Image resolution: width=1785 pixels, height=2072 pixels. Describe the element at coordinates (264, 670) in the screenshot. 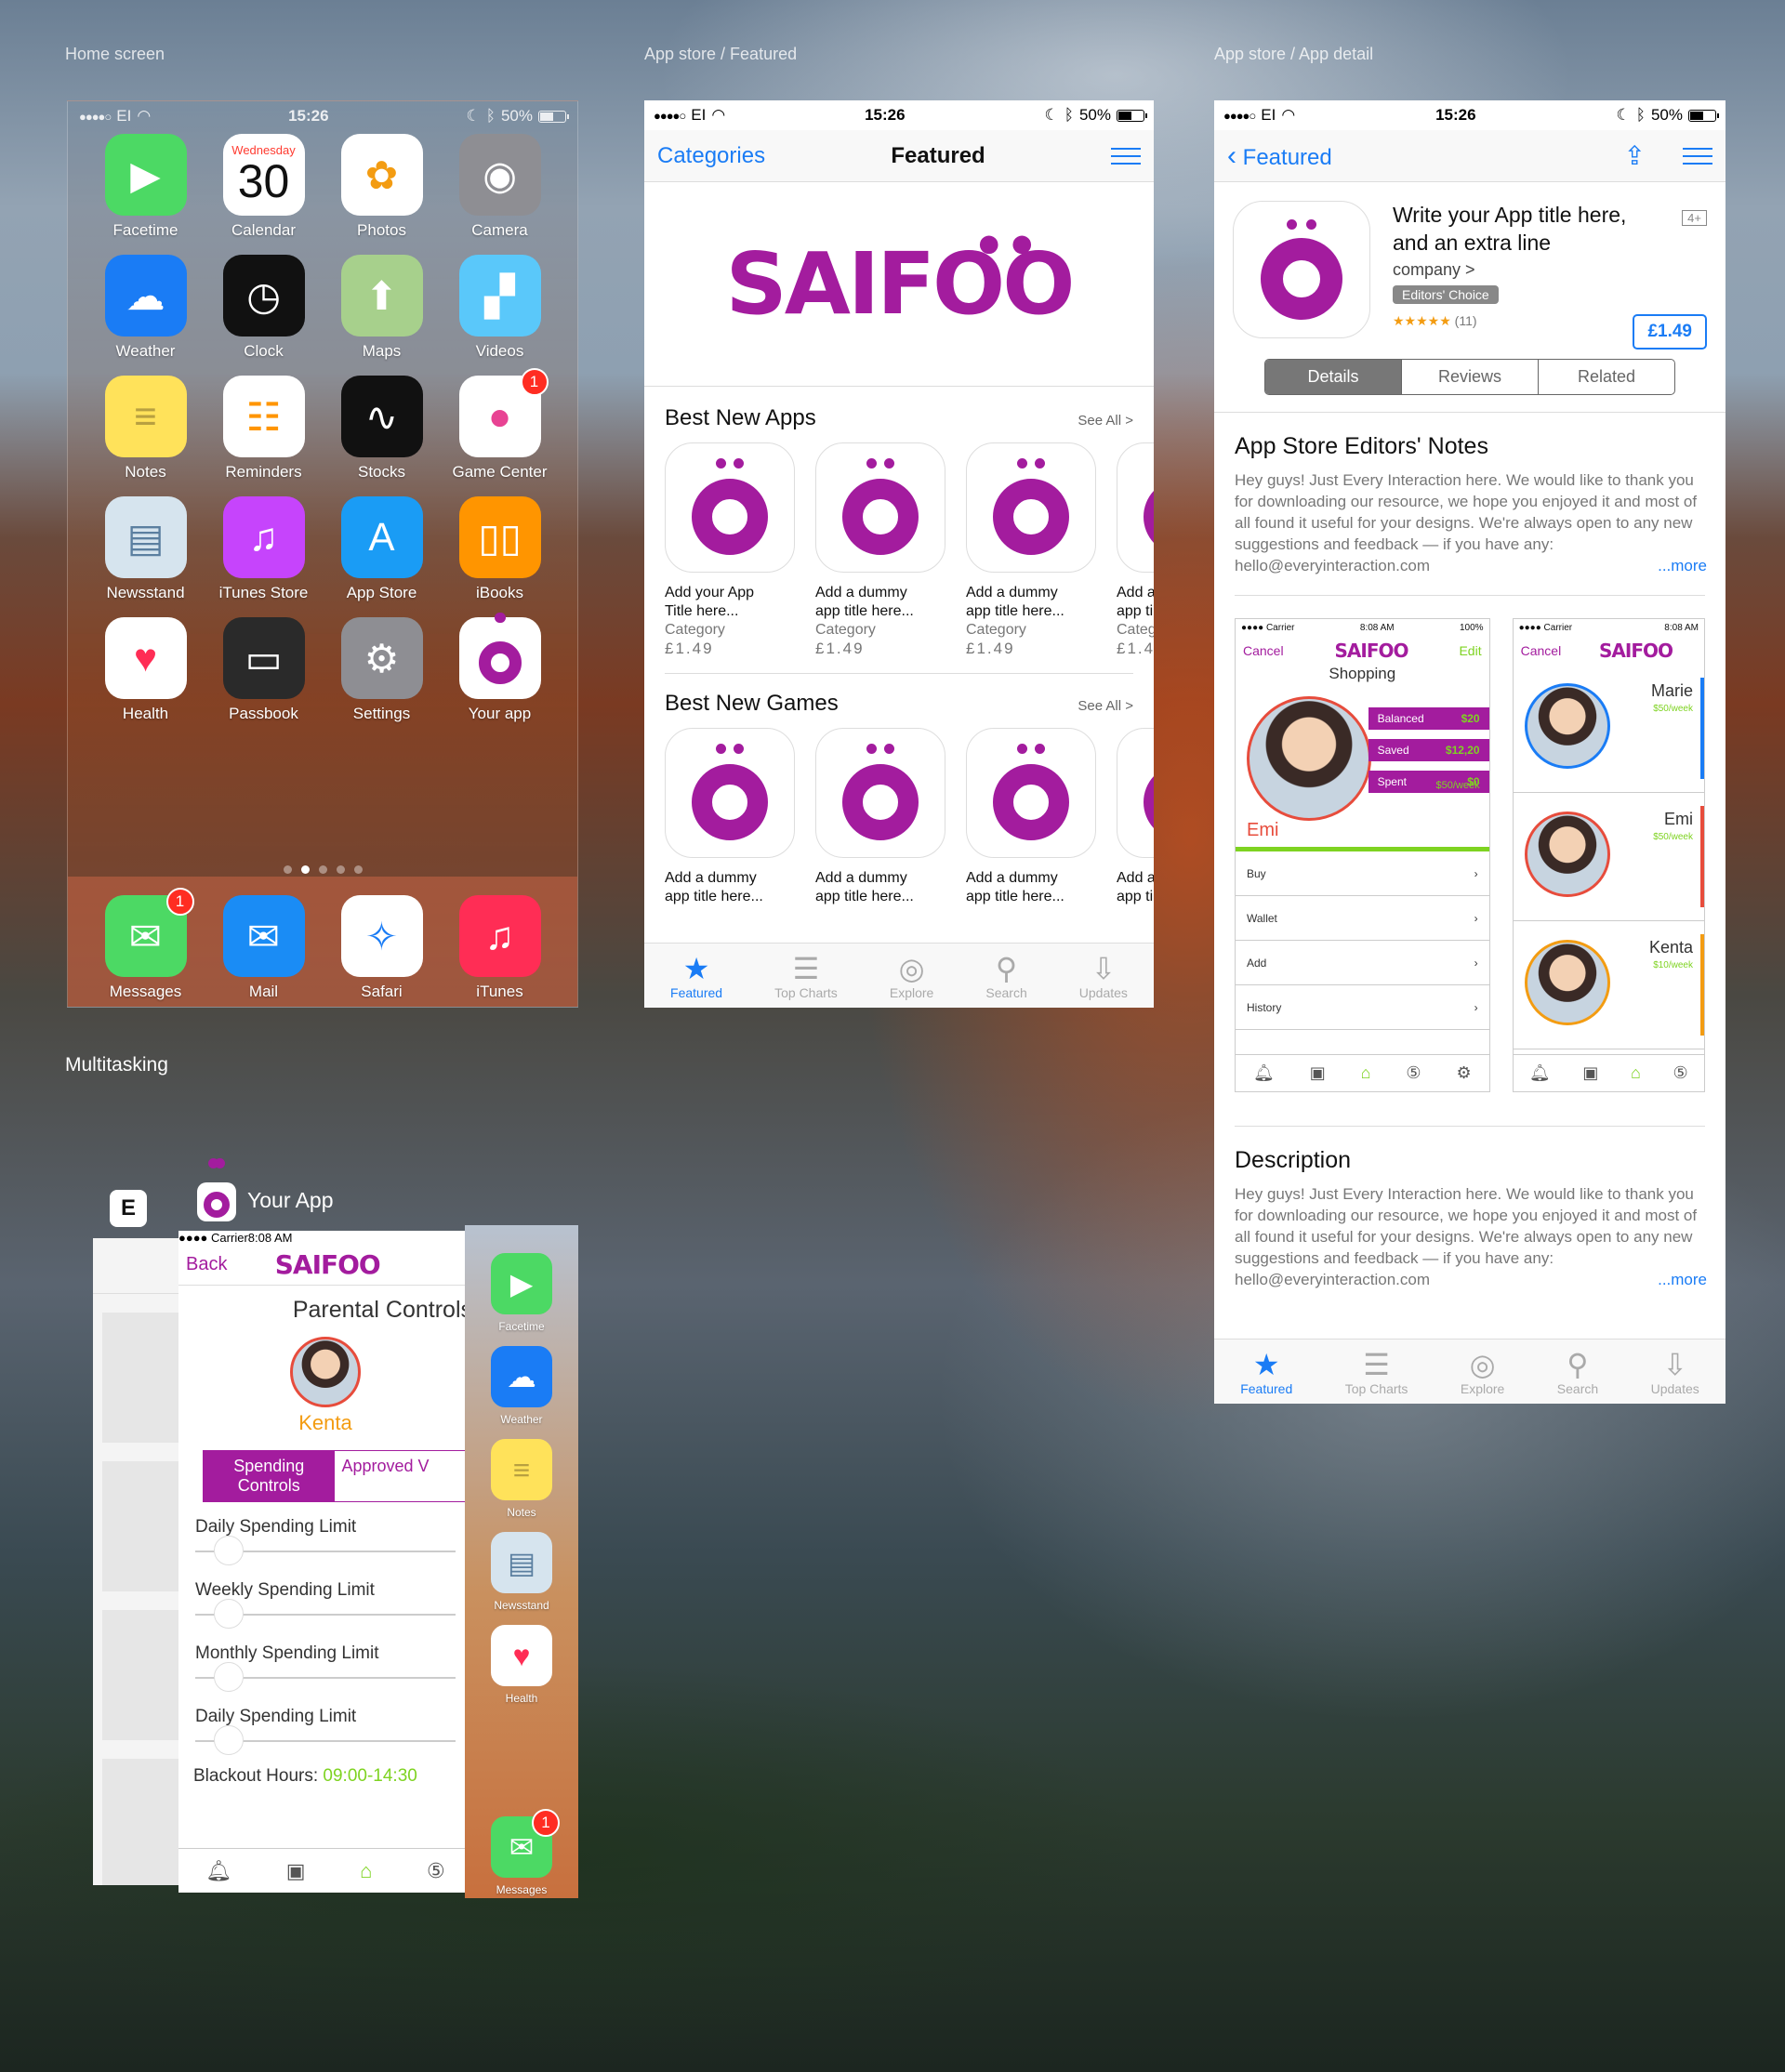

I see `app-passbook: ▭ Passbook` at that location.